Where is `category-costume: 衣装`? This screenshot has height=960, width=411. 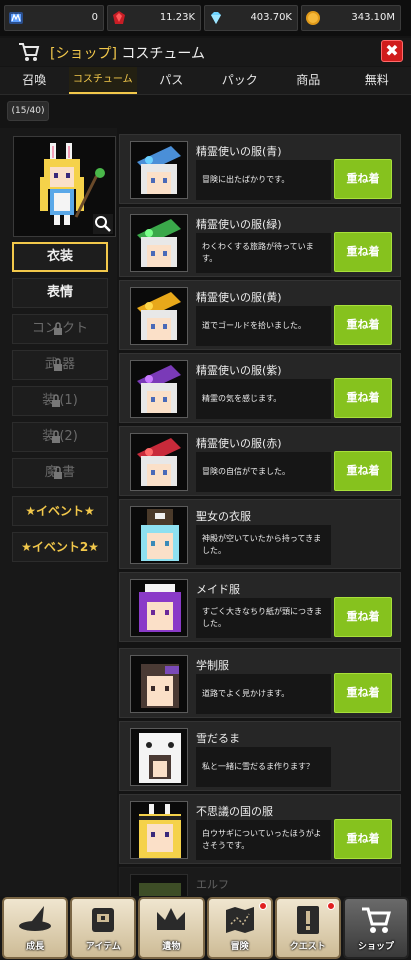
category-costume: 衣装 is located at coordinates (60, 257).